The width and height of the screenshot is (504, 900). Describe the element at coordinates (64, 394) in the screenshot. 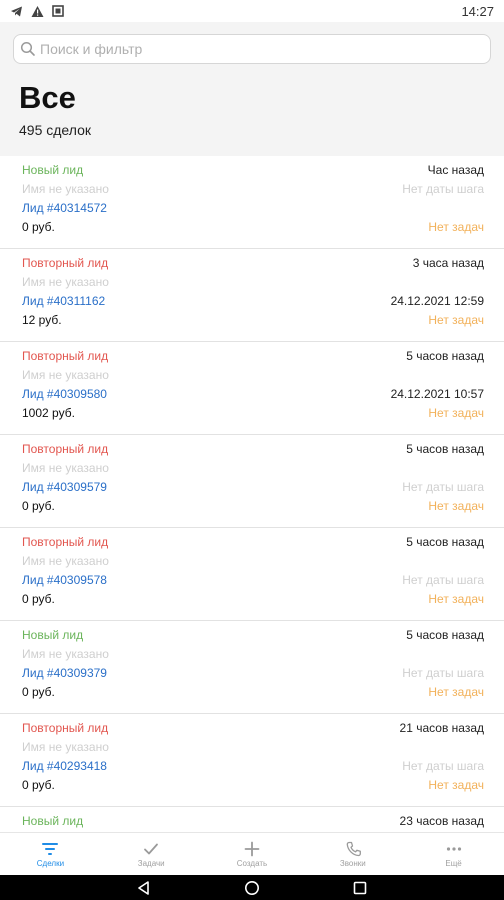

I see `deal-lead-link: Лид #40309580` at that location.